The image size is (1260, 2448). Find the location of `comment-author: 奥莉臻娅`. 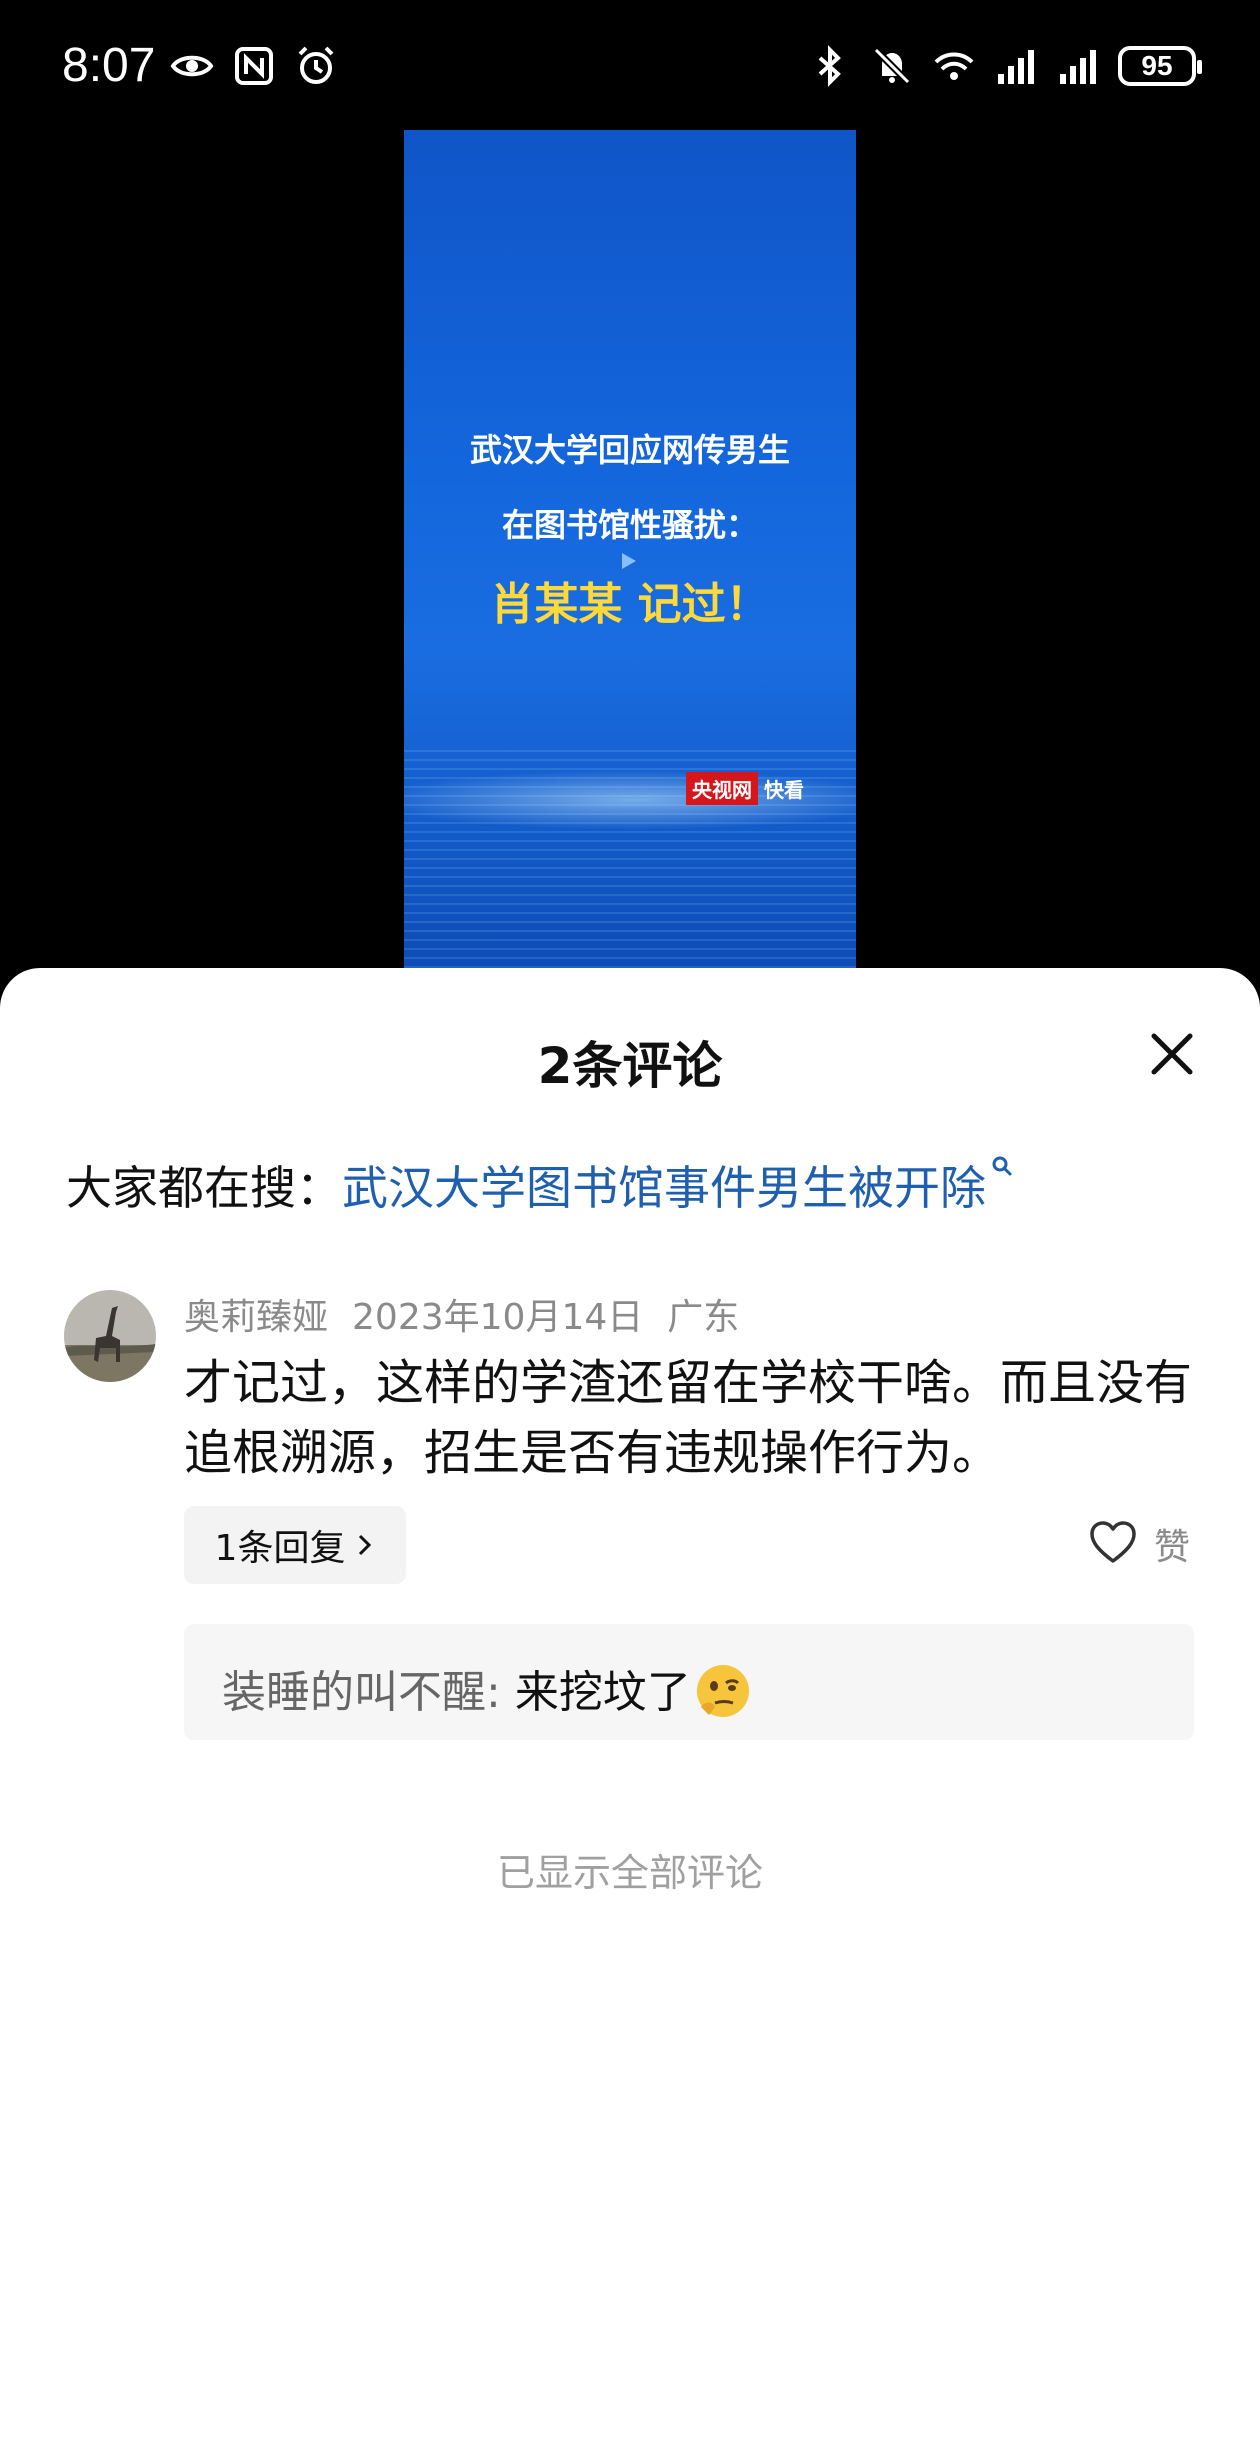

comment-author: 奥莉臻娅 is located at coordinates (256, 1317).